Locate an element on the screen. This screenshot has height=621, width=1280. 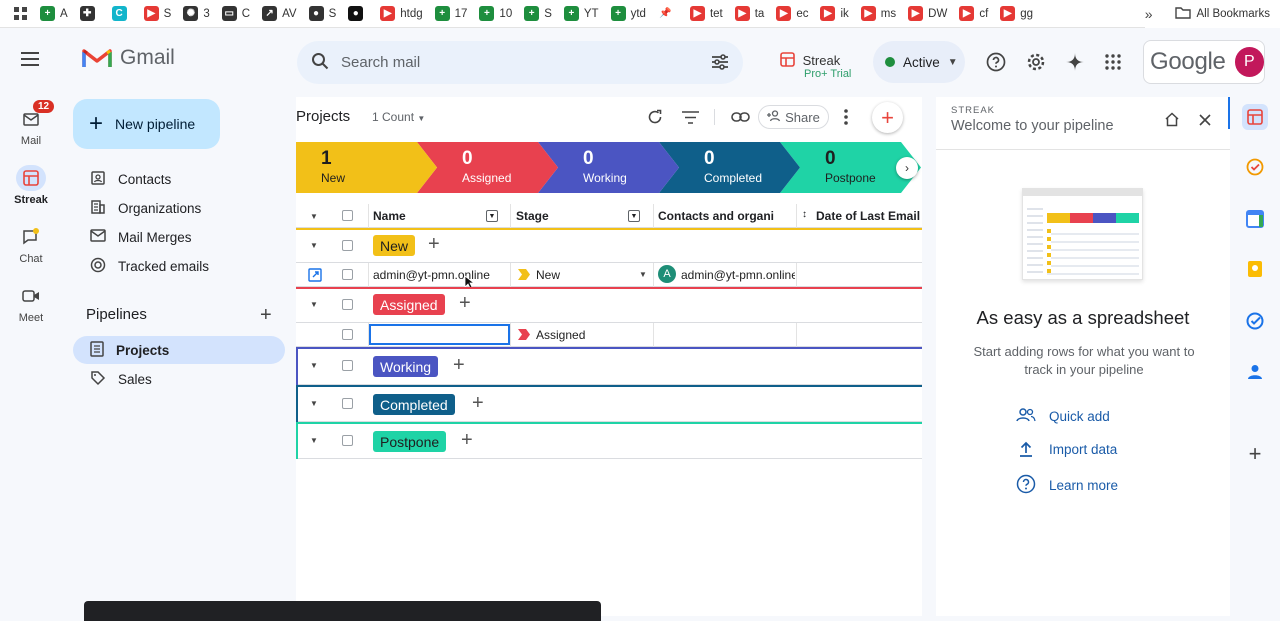
nav-contacts: Contacts is located at coordinates (179, 179).